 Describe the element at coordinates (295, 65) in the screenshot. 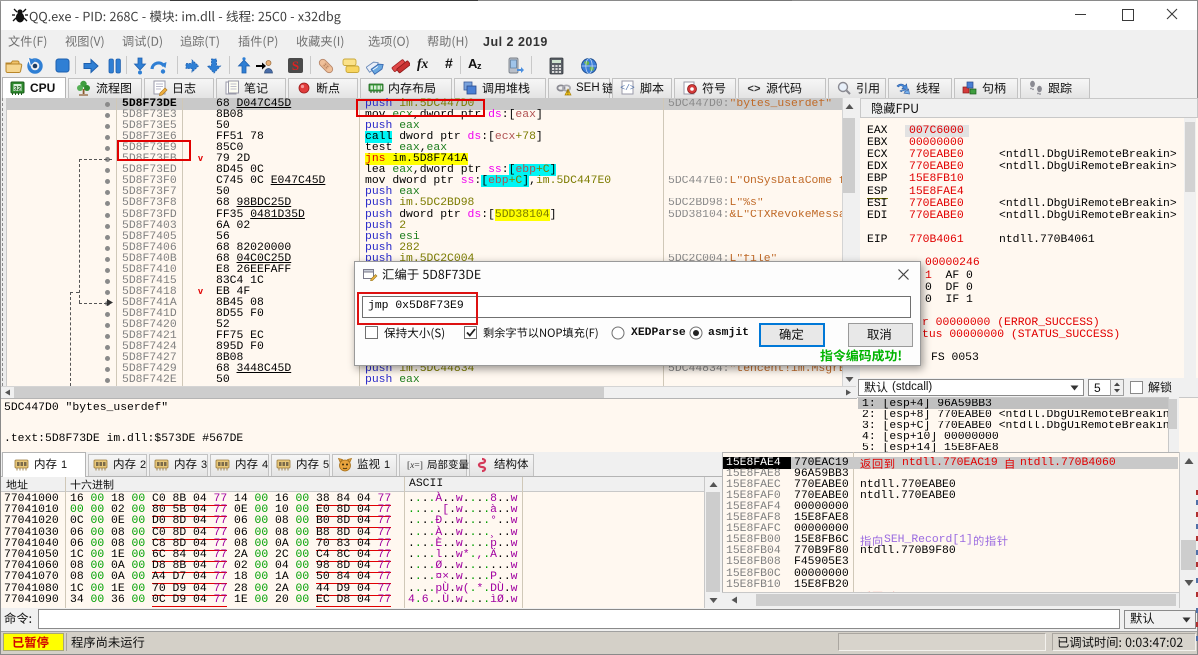

I see `svg-text: S` at that location.